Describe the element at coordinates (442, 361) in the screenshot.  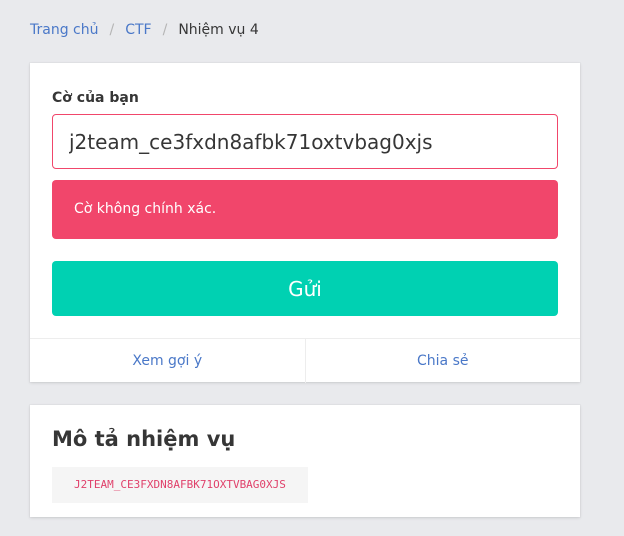
I see `share-link: Chia sẻ` at that location.